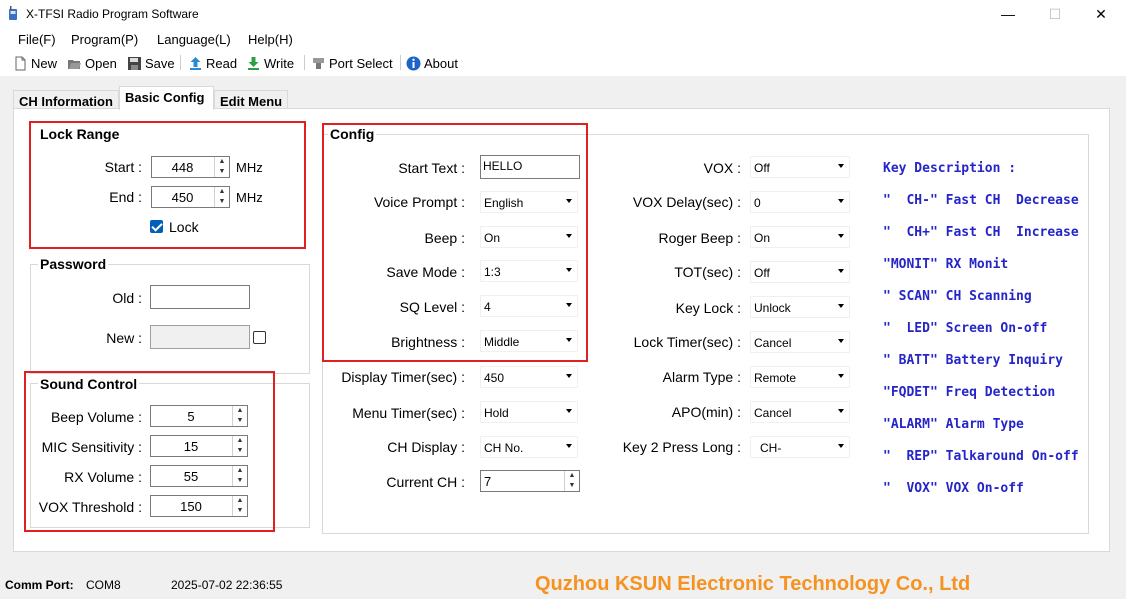 This screenshot has height=599, width=1126. I want to click on rx-volume-spinner: 55 ▲ ▼, so click(199, 476).